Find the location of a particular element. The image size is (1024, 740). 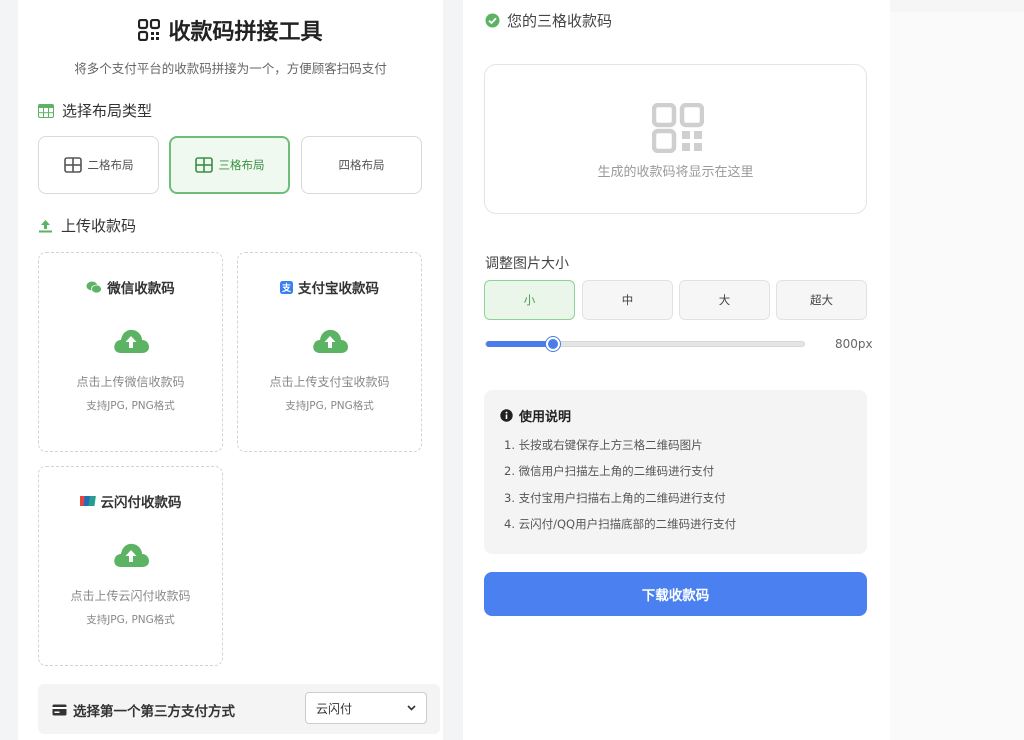

svg-text: 支 is located at coordinates (286, 288).